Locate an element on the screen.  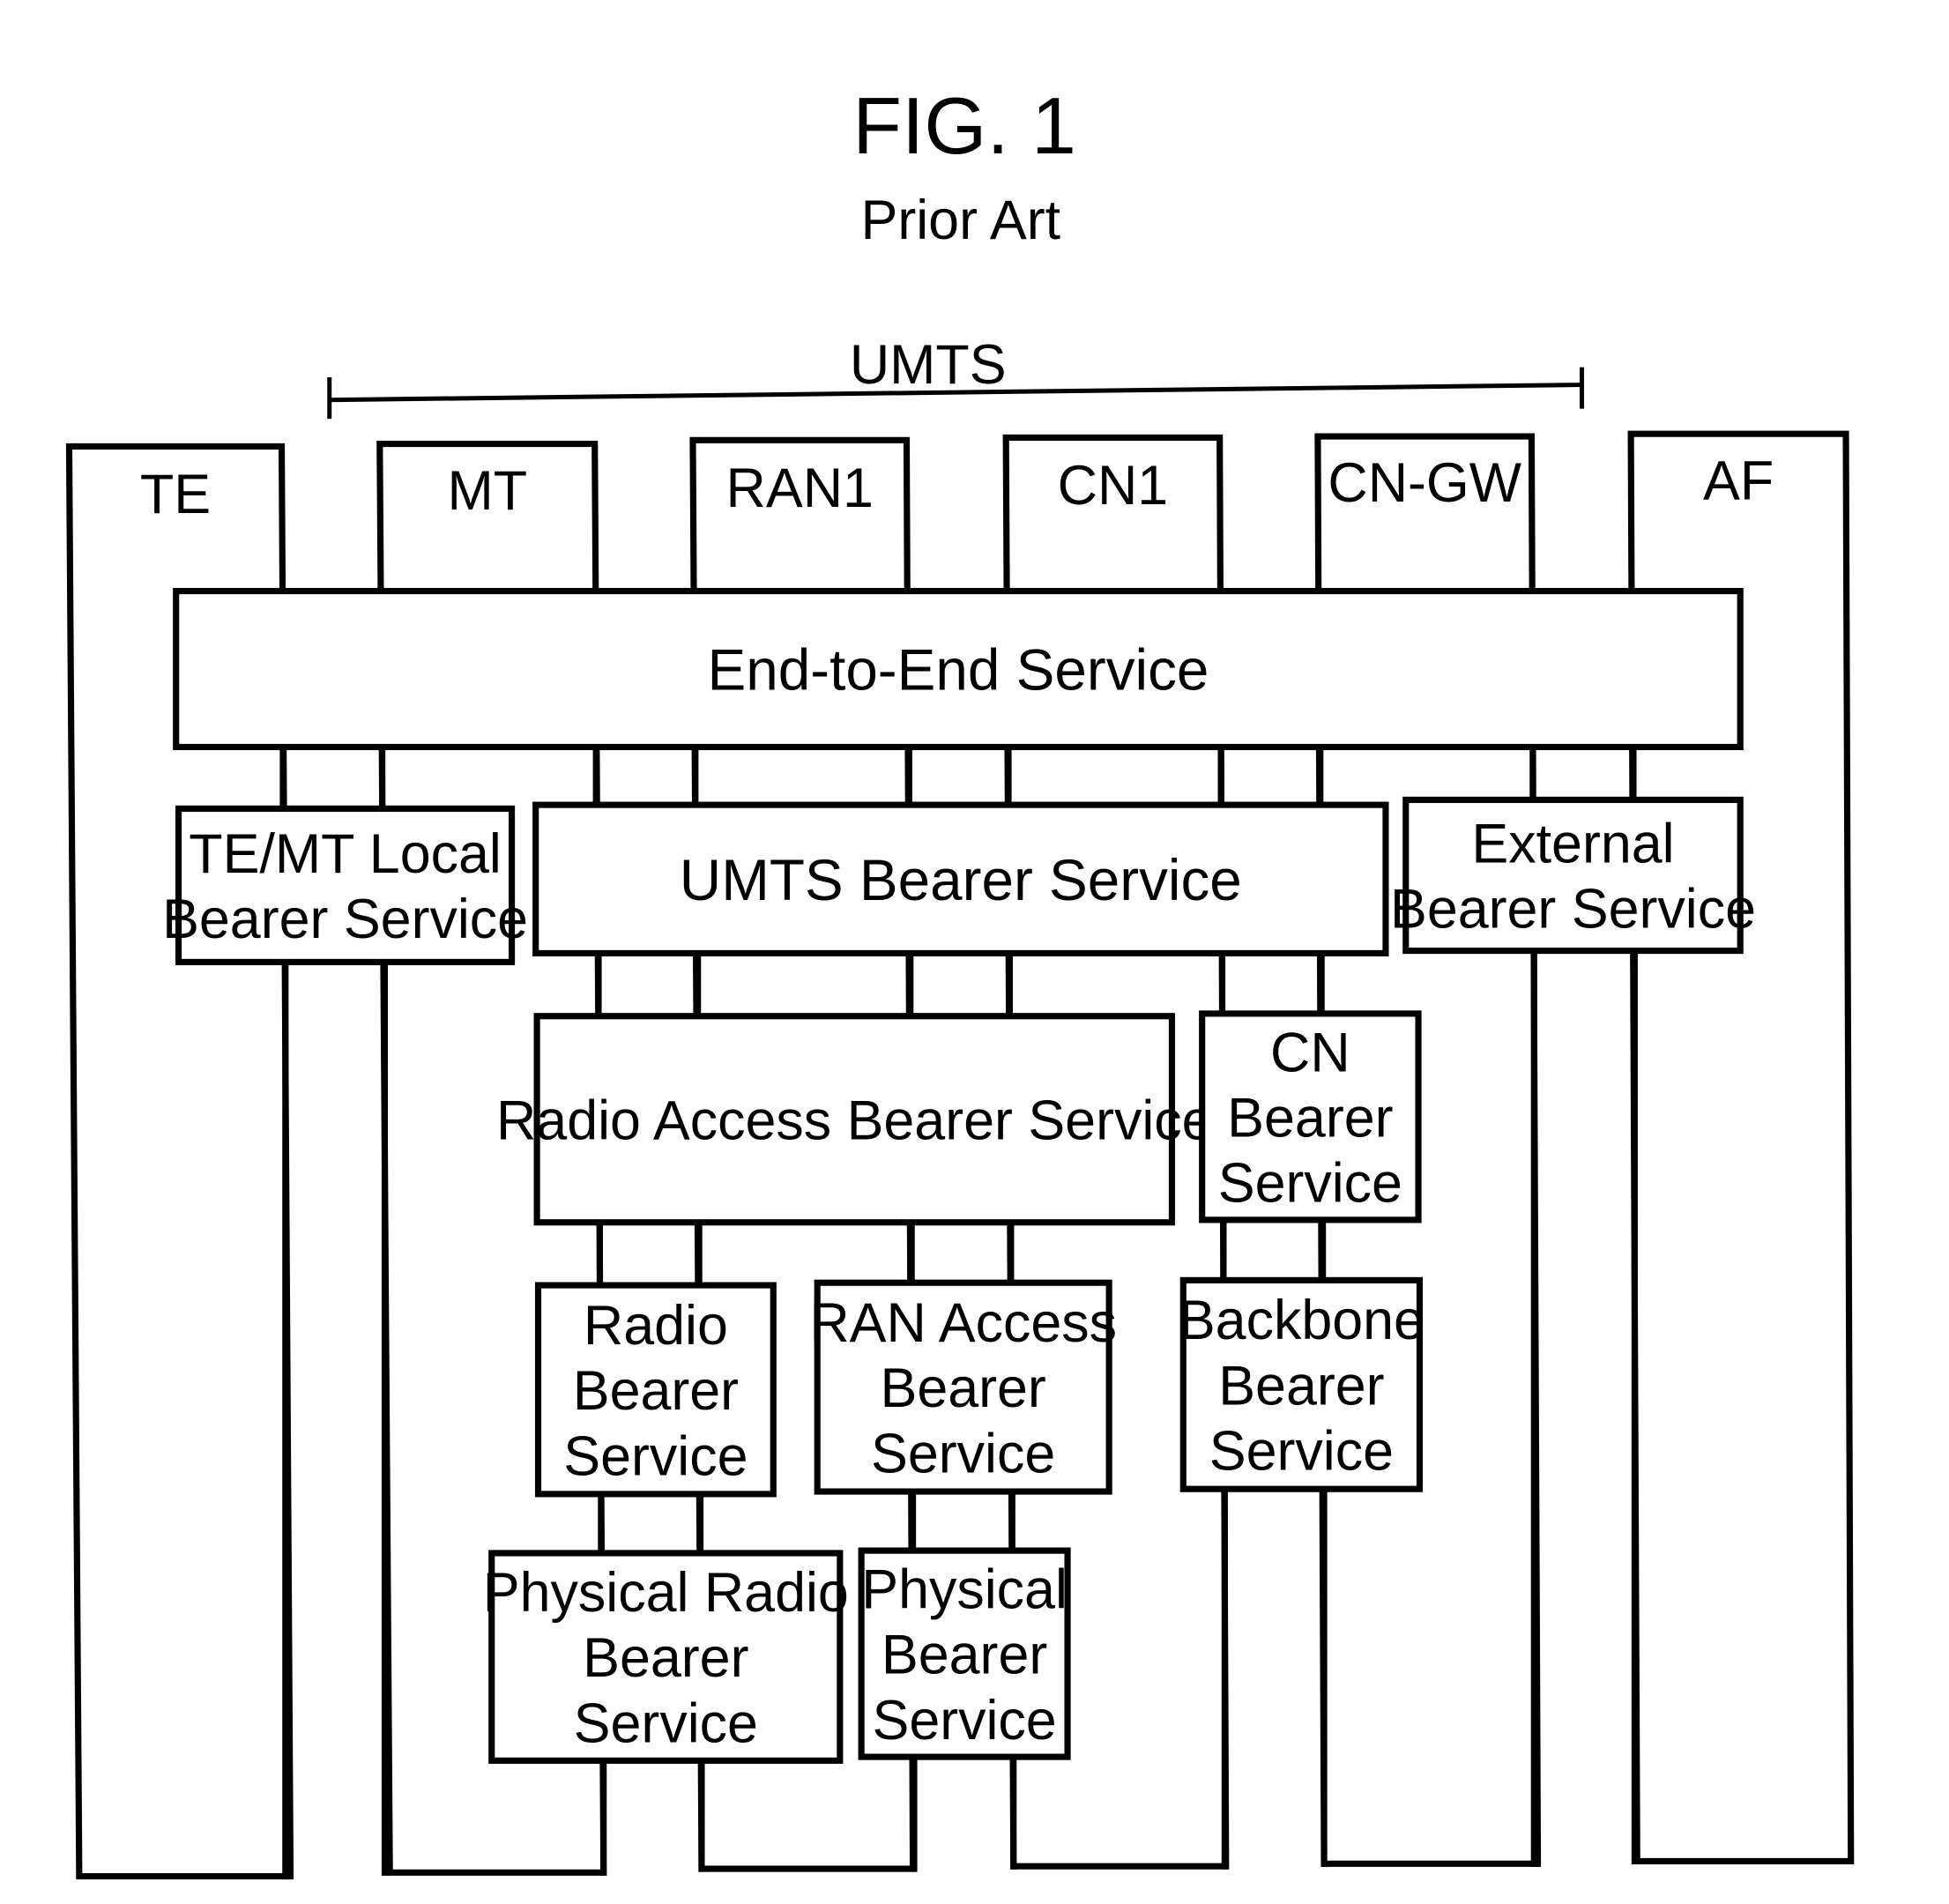
service-box-umts-bearer: UMTS Bearer Service is located at coordinates (961, 878).